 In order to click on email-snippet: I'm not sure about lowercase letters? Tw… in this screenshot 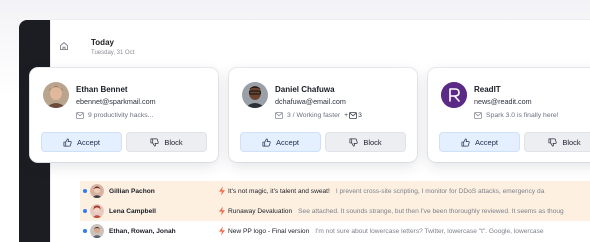, I will do `click(429, 231)`.